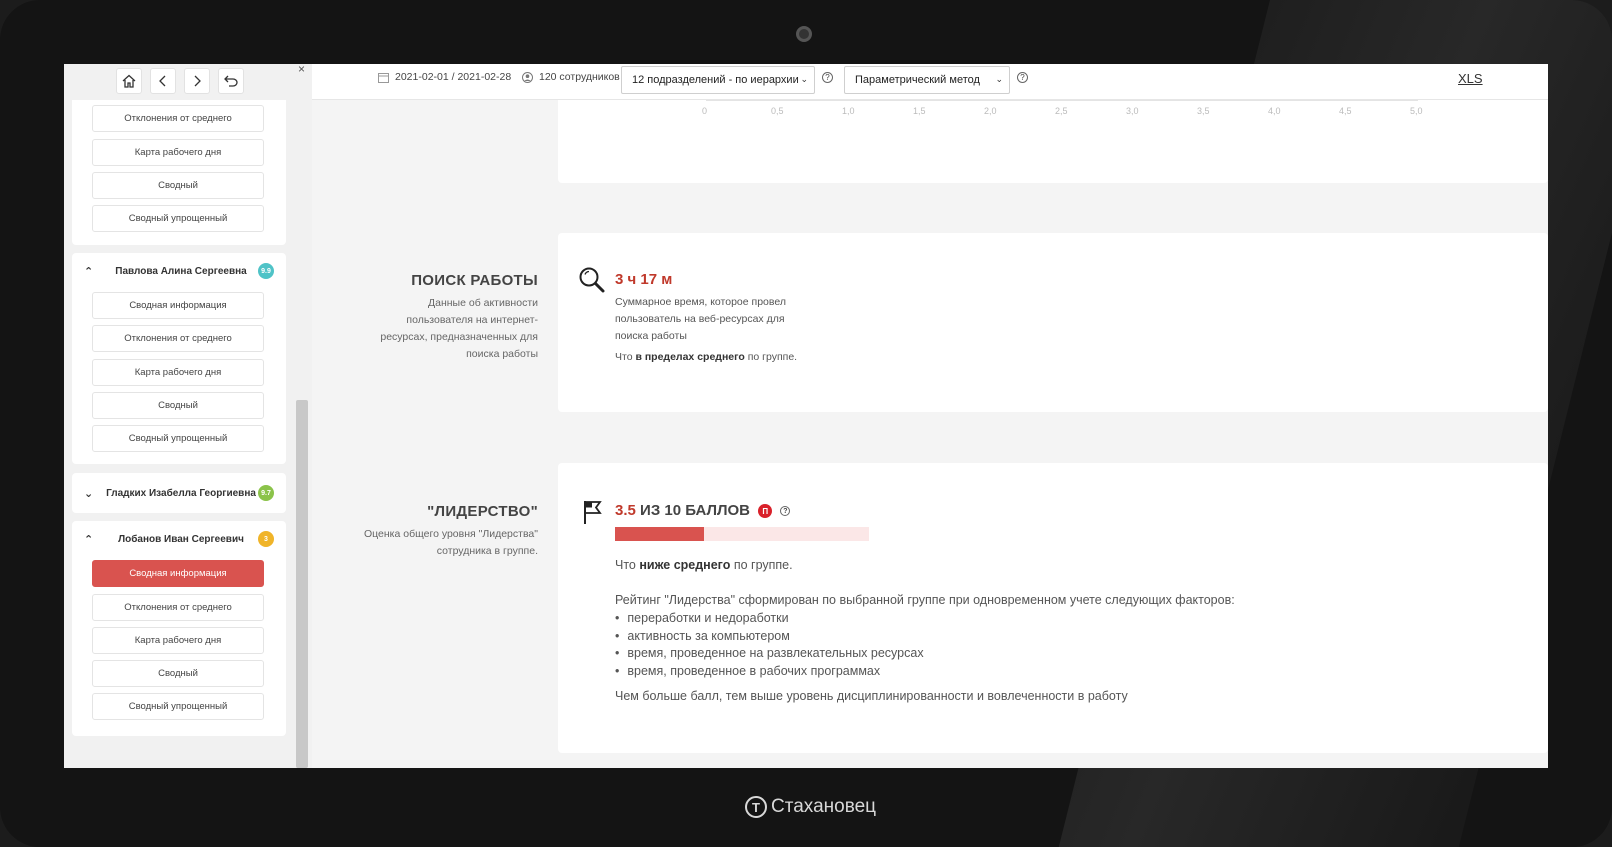  What do you see at coordinates (685, 565) in the screenshot?
I see `comparison-bold: ниже среднего` at bounding box center [685, 565].